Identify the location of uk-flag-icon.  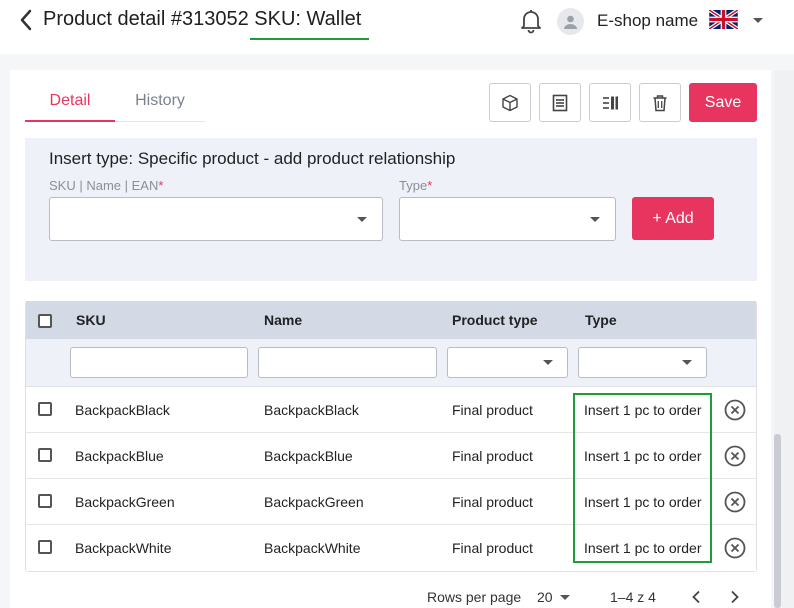
(723, 19).